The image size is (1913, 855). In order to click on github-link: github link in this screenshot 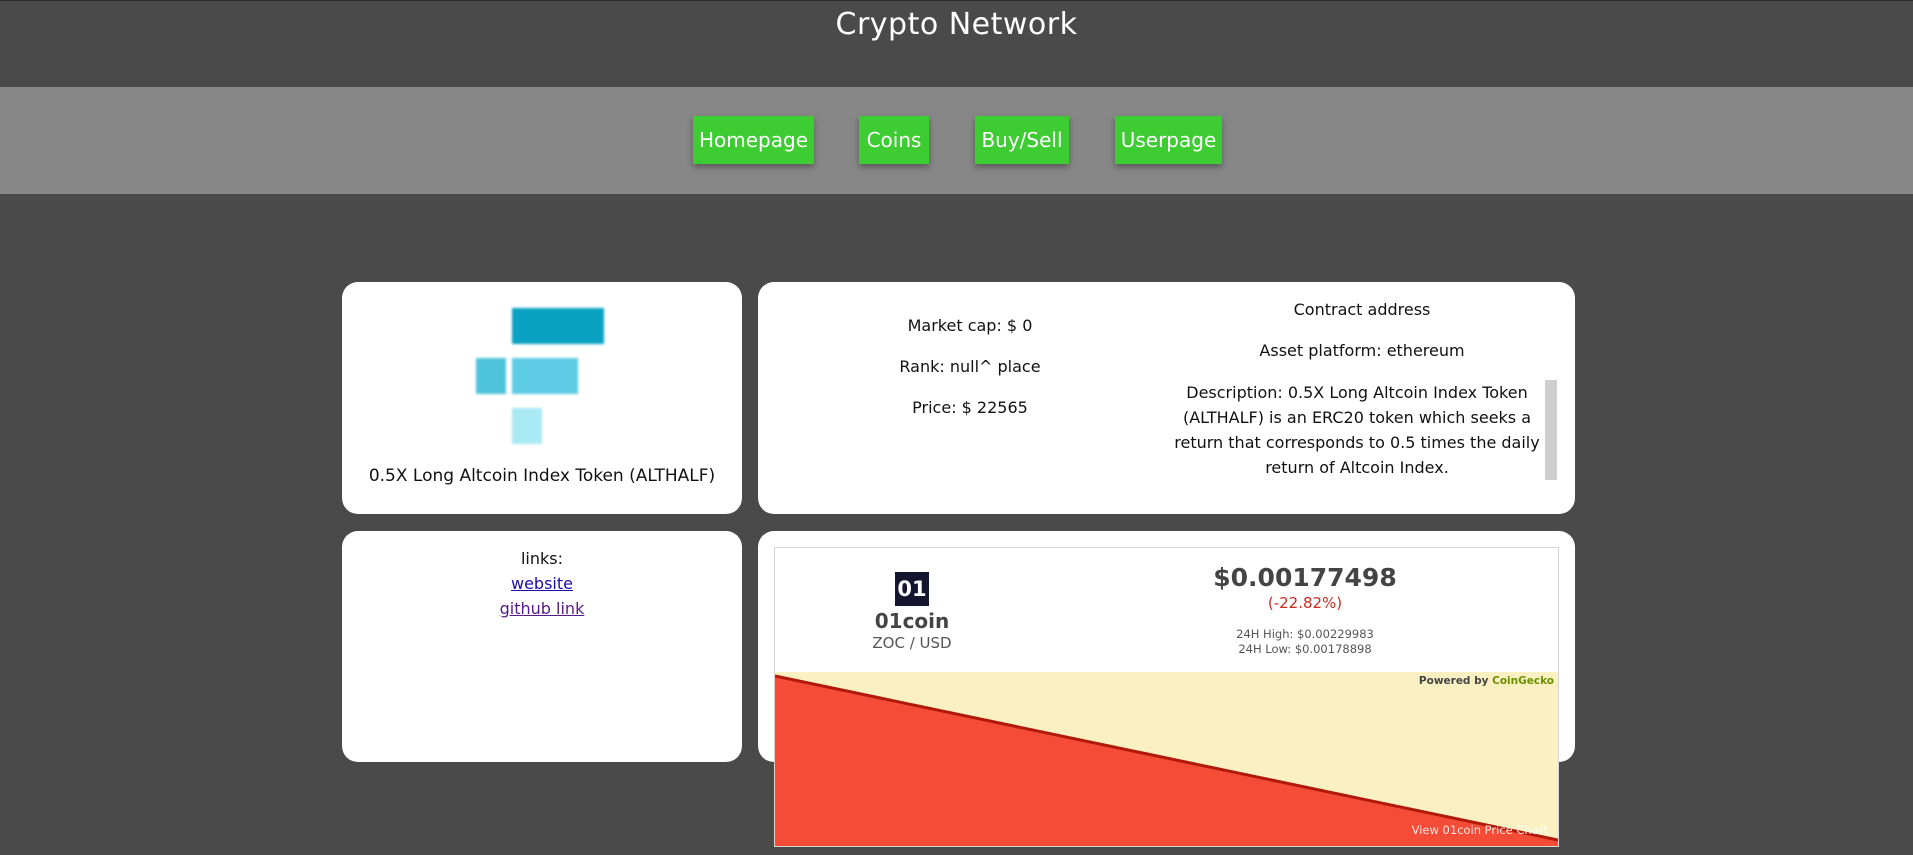, I will do `click(542, 608)`.